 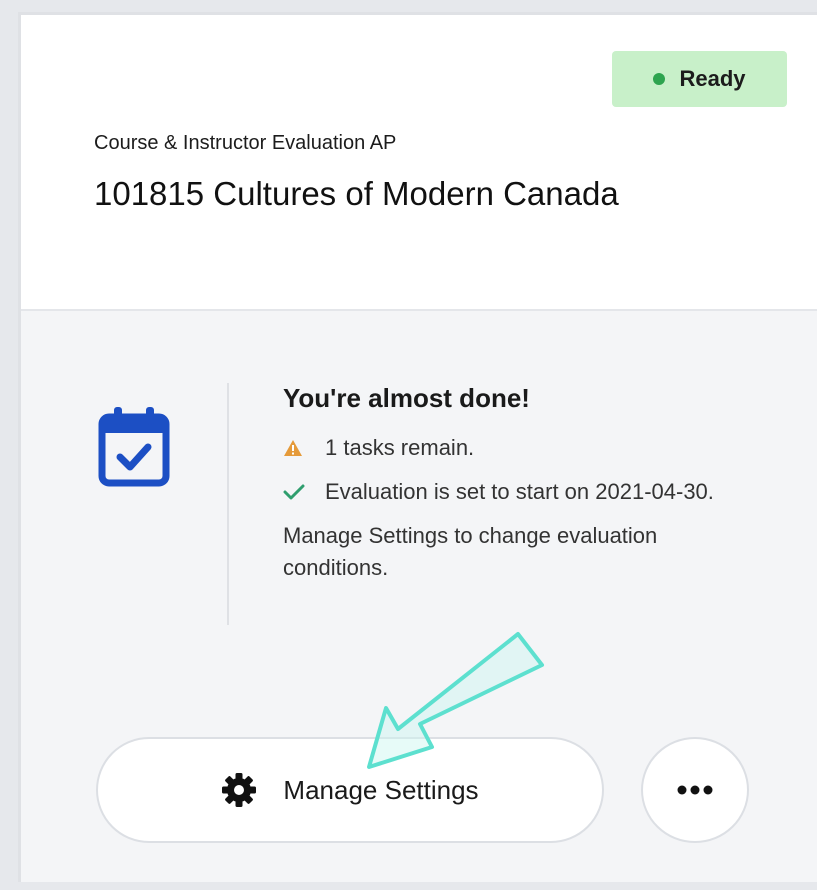 I want to click on more-options-button, so click(x=695, y=790).